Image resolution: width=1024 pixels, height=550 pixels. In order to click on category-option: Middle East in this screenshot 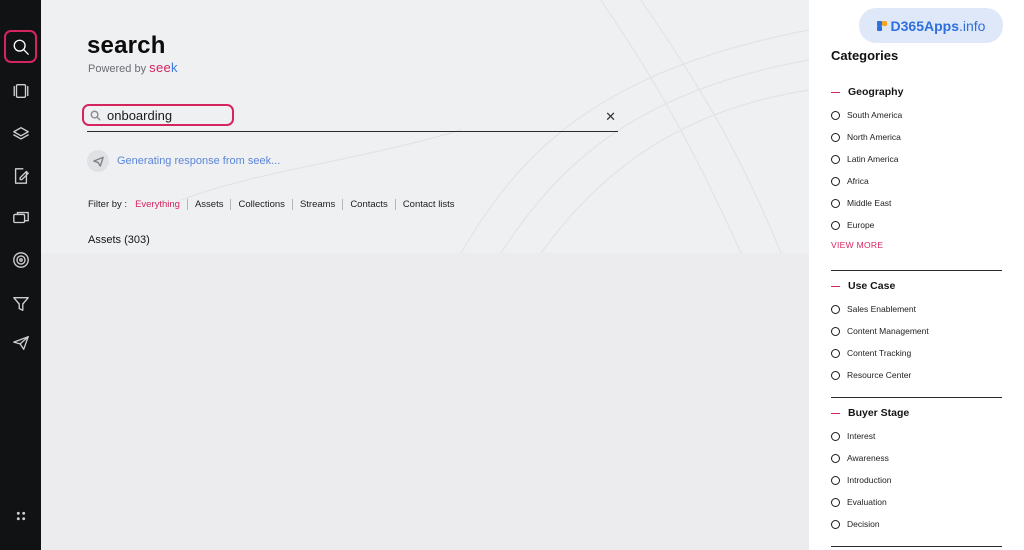, I will do `click(916, 203)`.